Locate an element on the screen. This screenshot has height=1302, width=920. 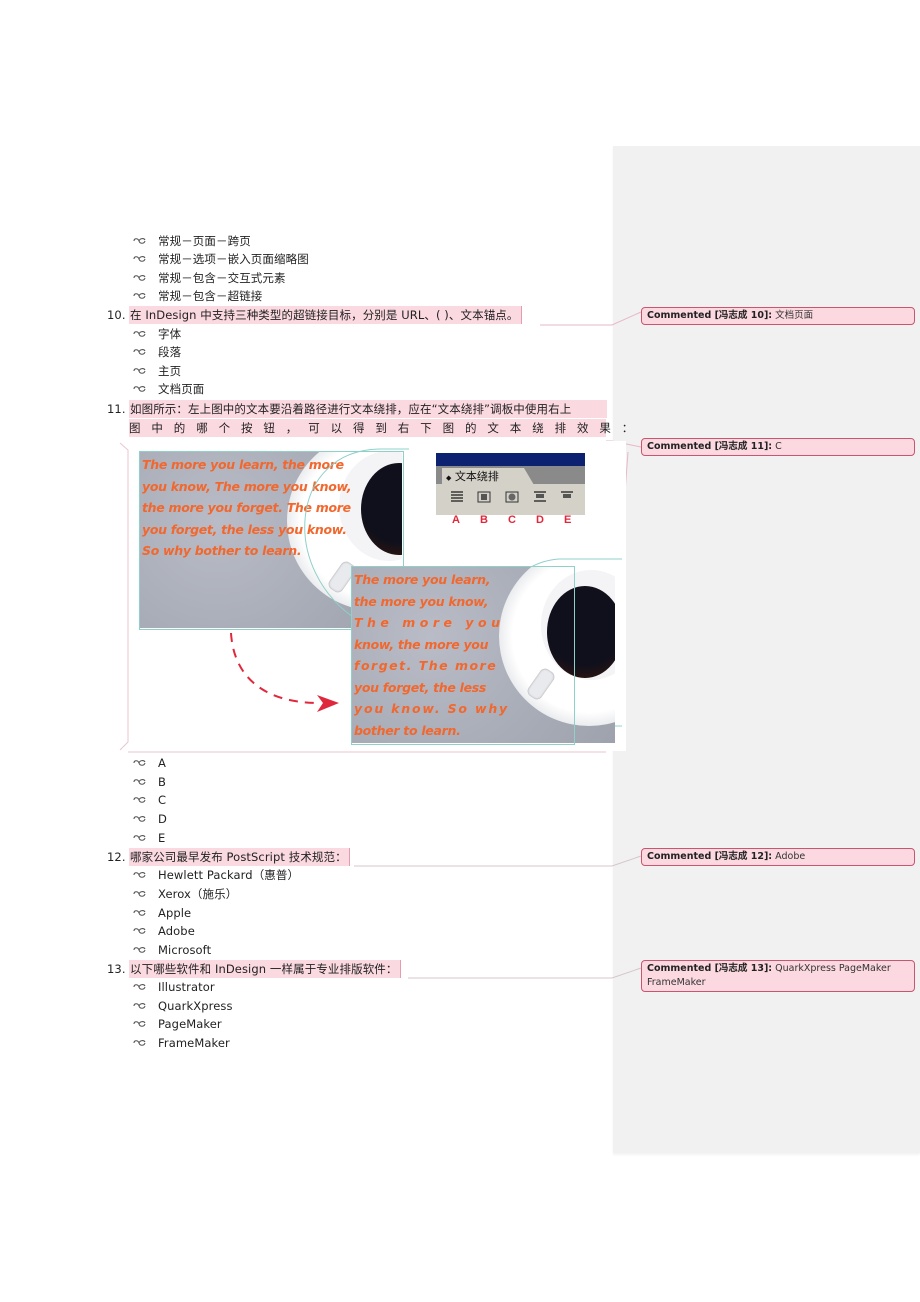
option-item: QuarkXpress is located at coordinates (300, 1006).